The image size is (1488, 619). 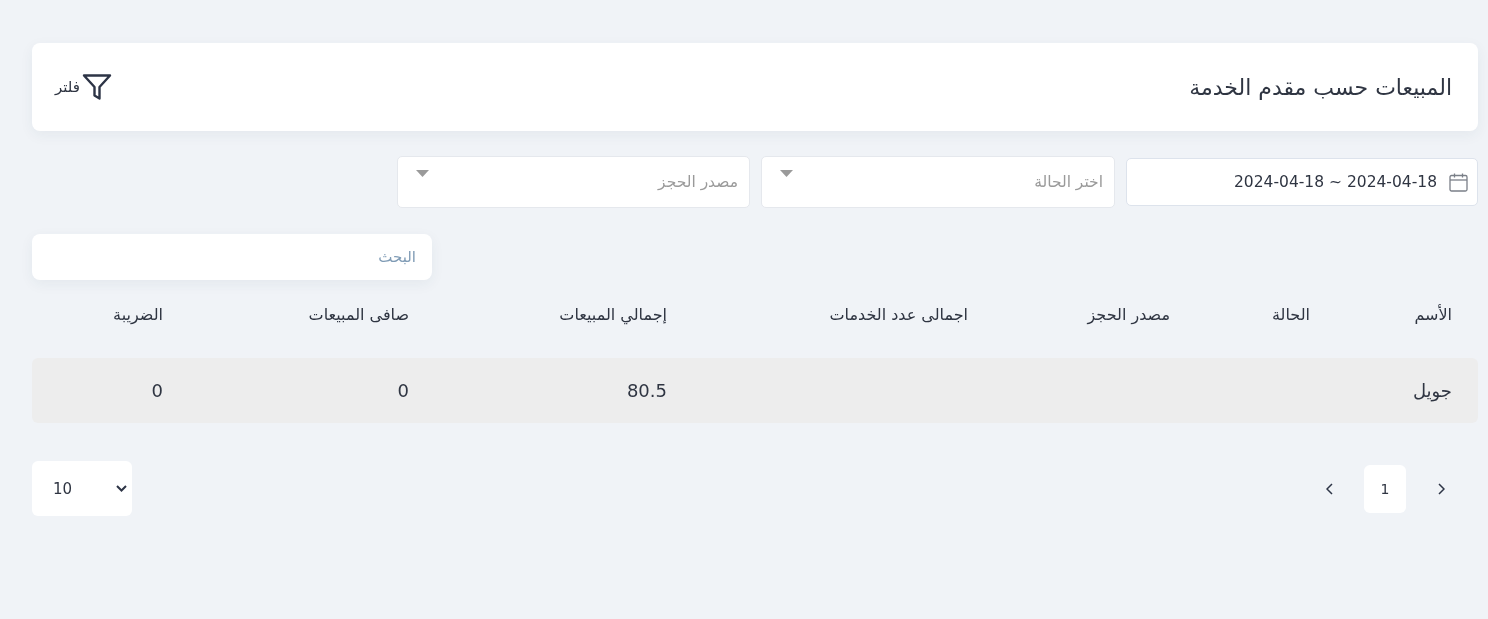 I want to click on table-cell-text: جويل, so click(x=1432, y=390).